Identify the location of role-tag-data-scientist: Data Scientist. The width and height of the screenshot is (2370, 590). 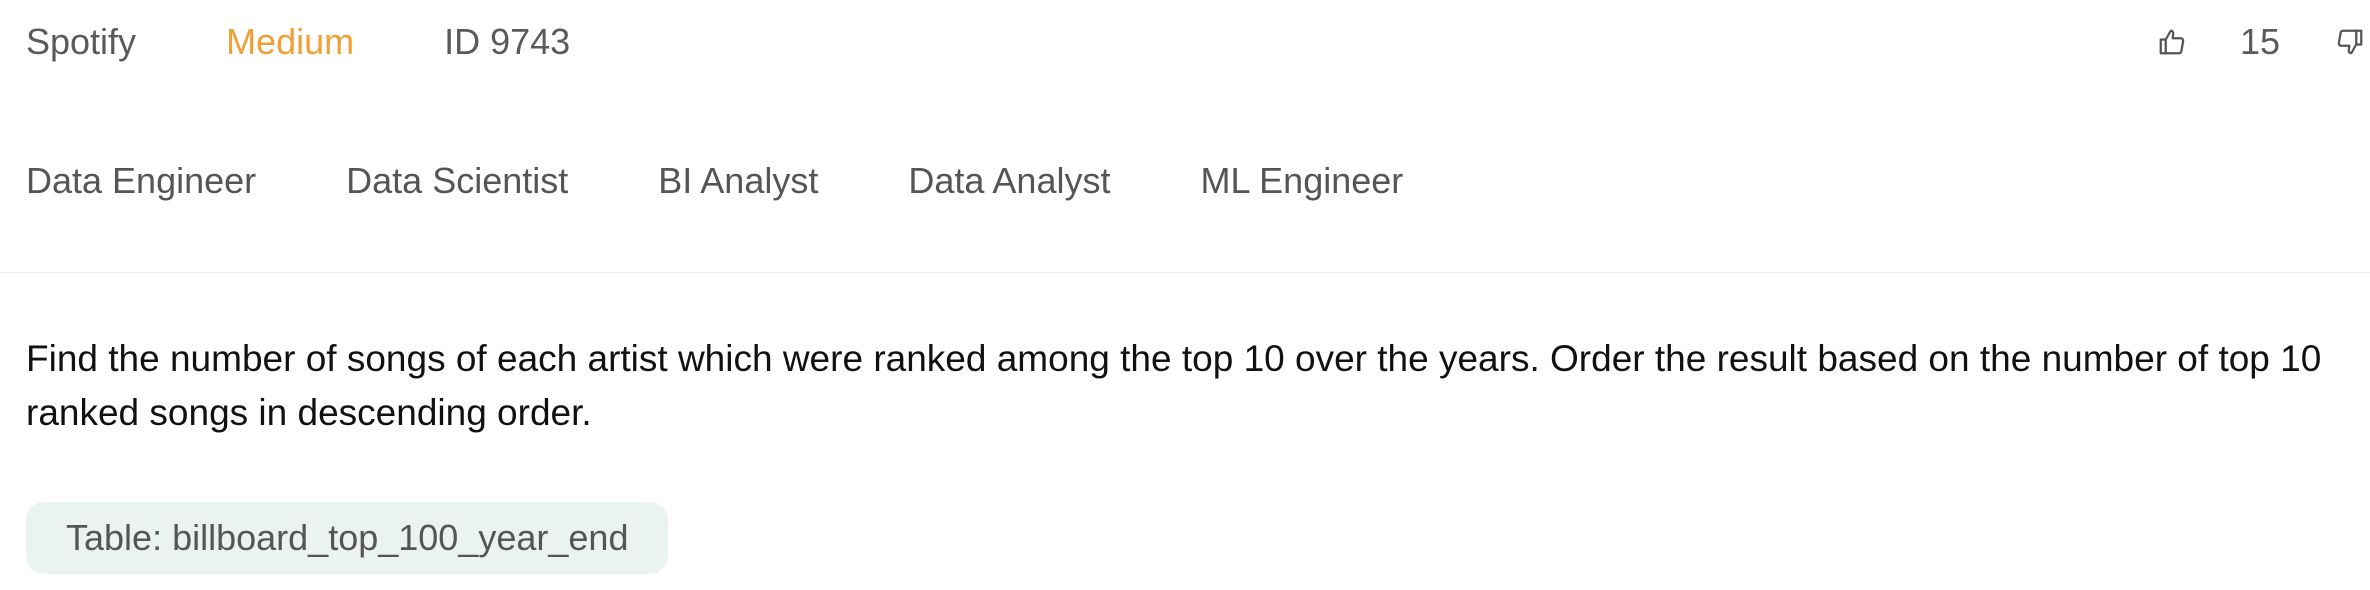
(457, 181).